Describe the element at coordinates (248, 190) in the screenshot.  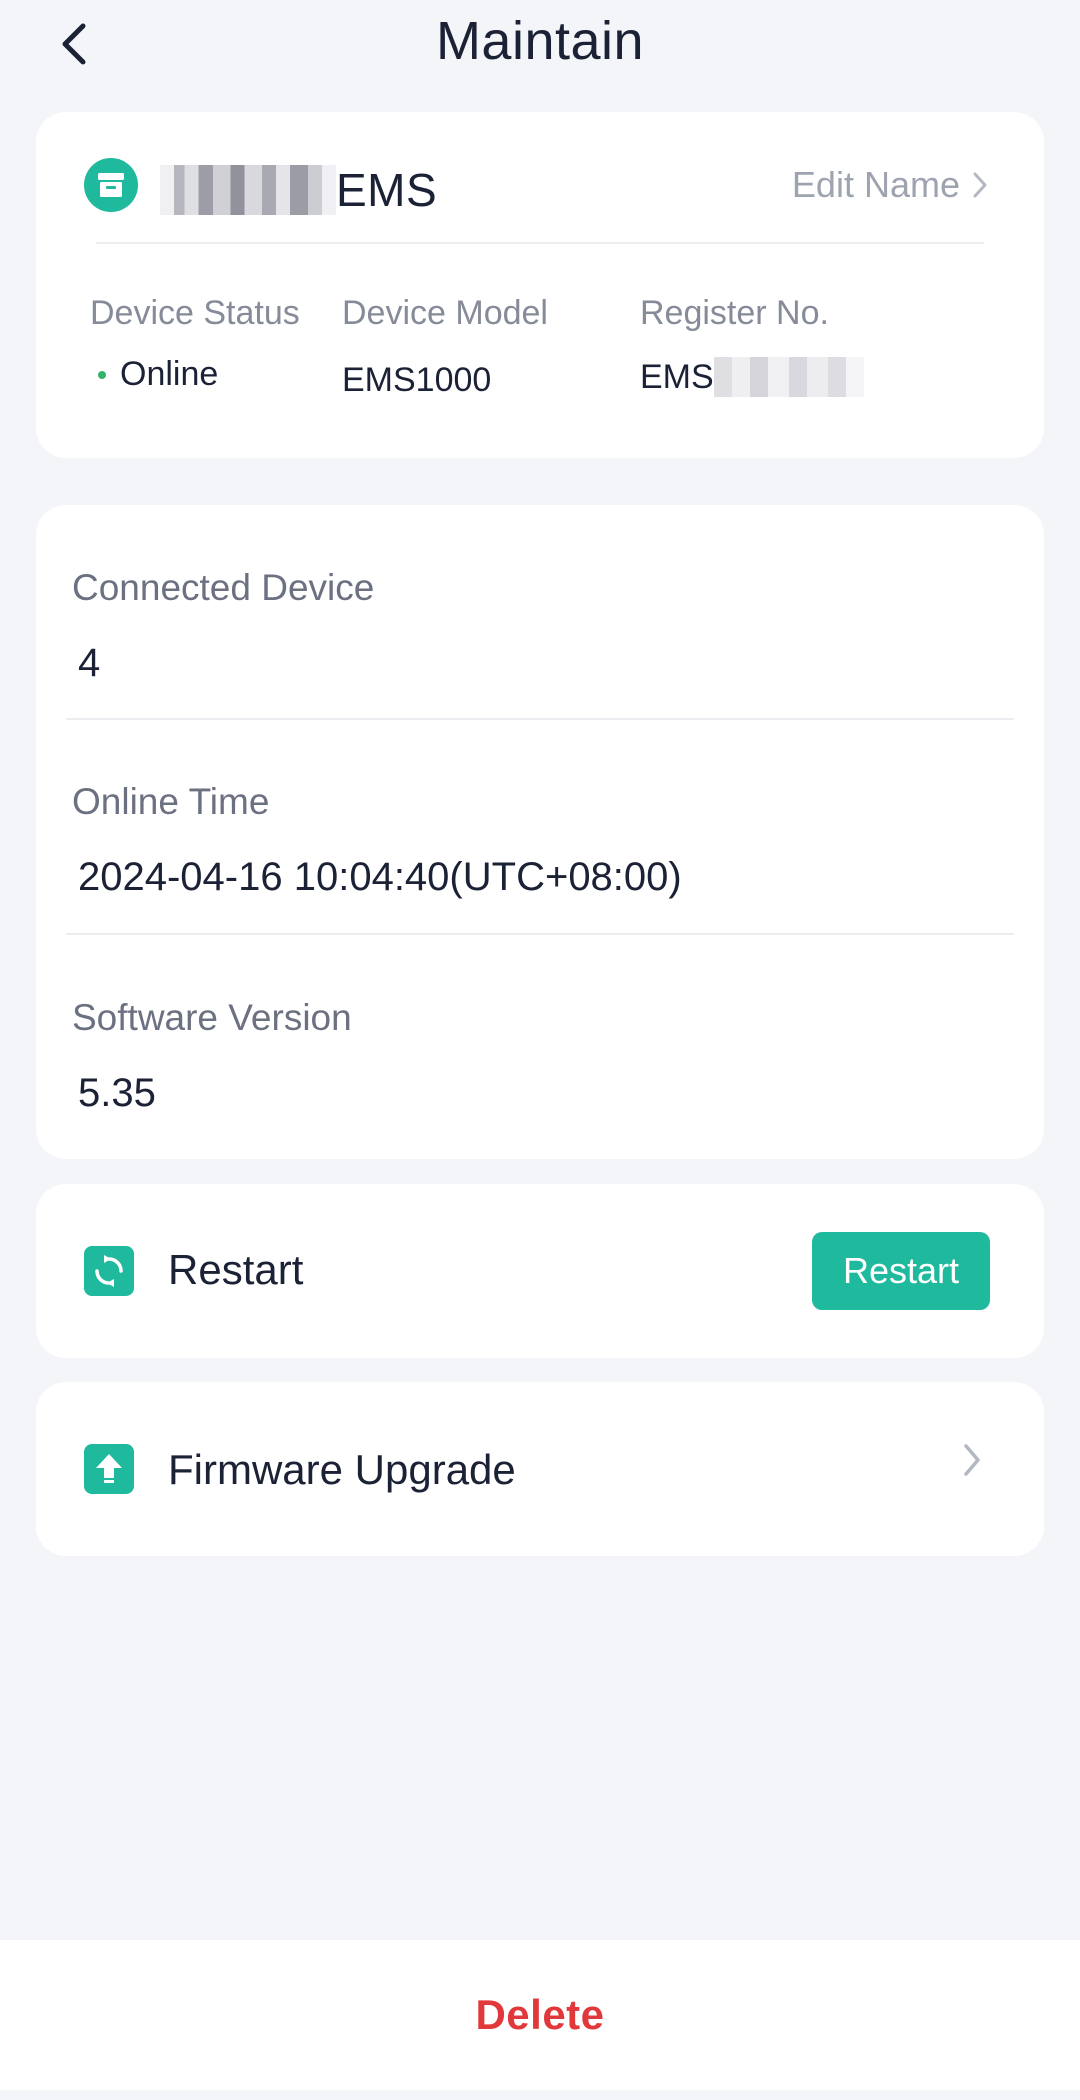
I see `redacted-name-prefix` at that location.